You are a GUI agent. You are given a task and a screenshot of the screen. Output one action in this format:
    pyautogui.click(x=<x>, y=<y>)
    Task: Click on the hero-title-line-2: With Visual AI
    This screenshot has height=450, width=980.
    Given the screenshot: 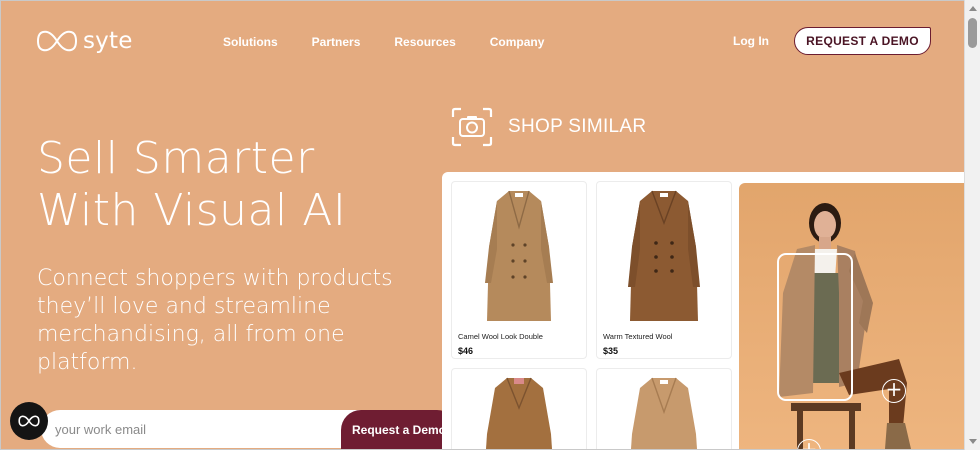 What is the action you would take?
    pyautogui.click(x=192, y=210)
    